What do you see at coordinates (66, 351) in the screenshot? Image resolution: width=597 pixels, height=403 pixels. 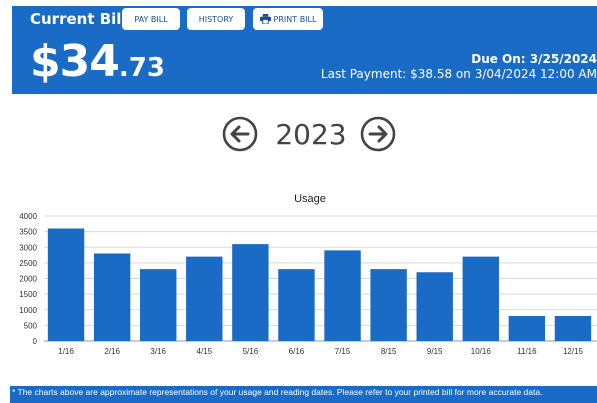 I see `x-tick-label: 1/16` at bounding box center [66, 351].